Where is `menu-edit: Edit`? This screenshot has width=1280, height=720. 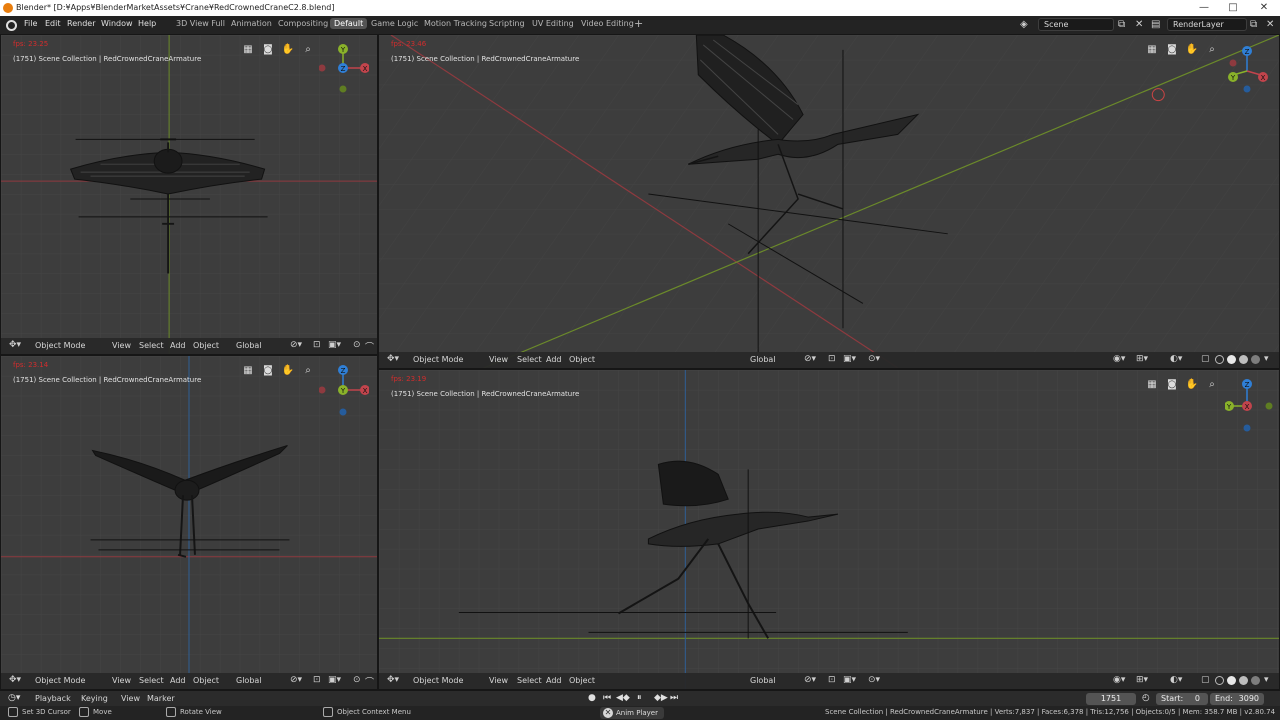 menu-edit: Edit is located at coordinates (53, 23).